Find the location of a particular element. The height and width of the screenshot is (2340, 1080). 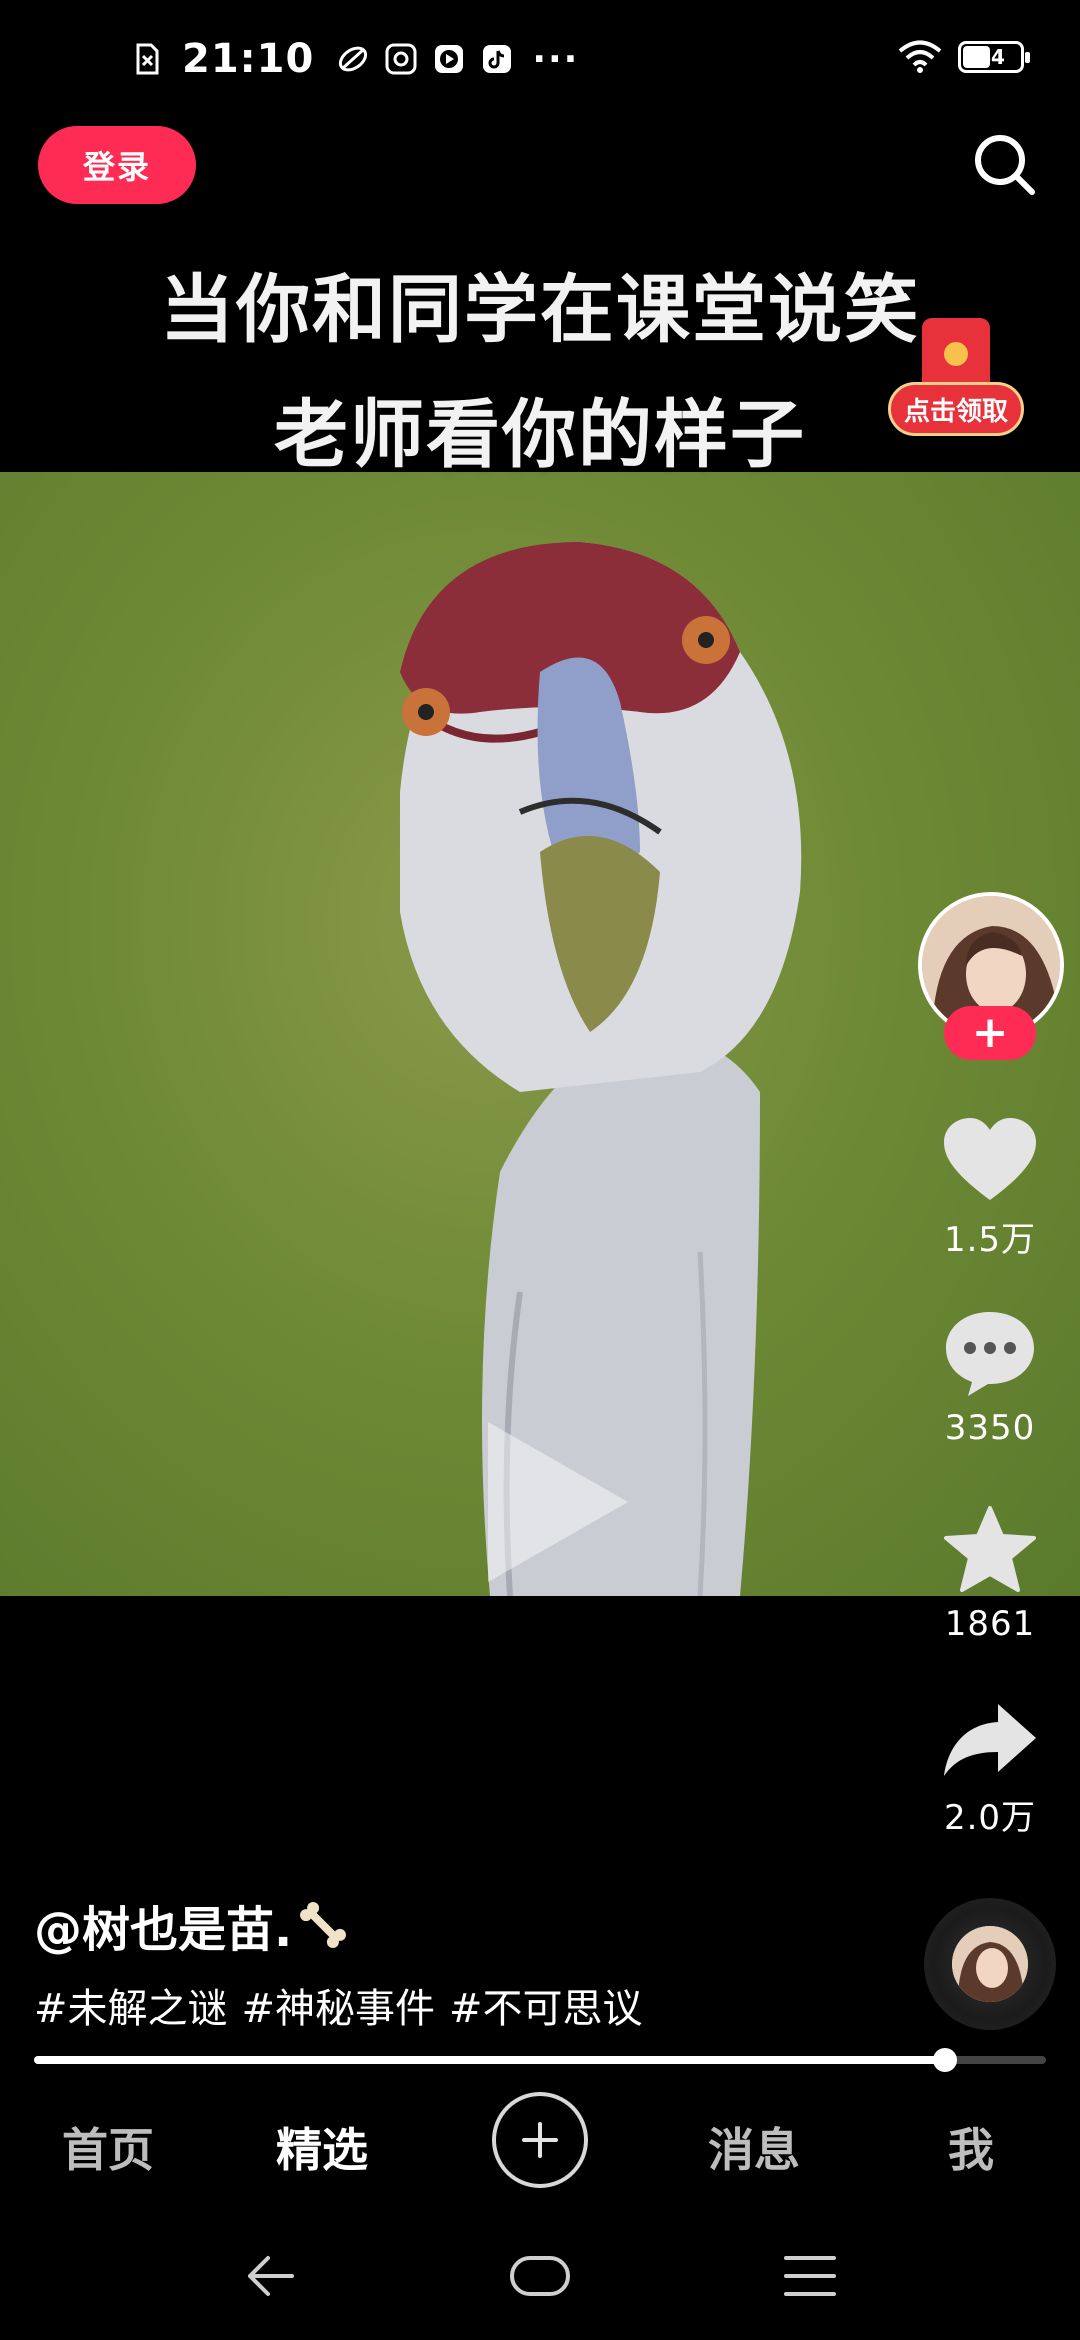

comment-button: 3350 is located at coordinates (990, 1378).